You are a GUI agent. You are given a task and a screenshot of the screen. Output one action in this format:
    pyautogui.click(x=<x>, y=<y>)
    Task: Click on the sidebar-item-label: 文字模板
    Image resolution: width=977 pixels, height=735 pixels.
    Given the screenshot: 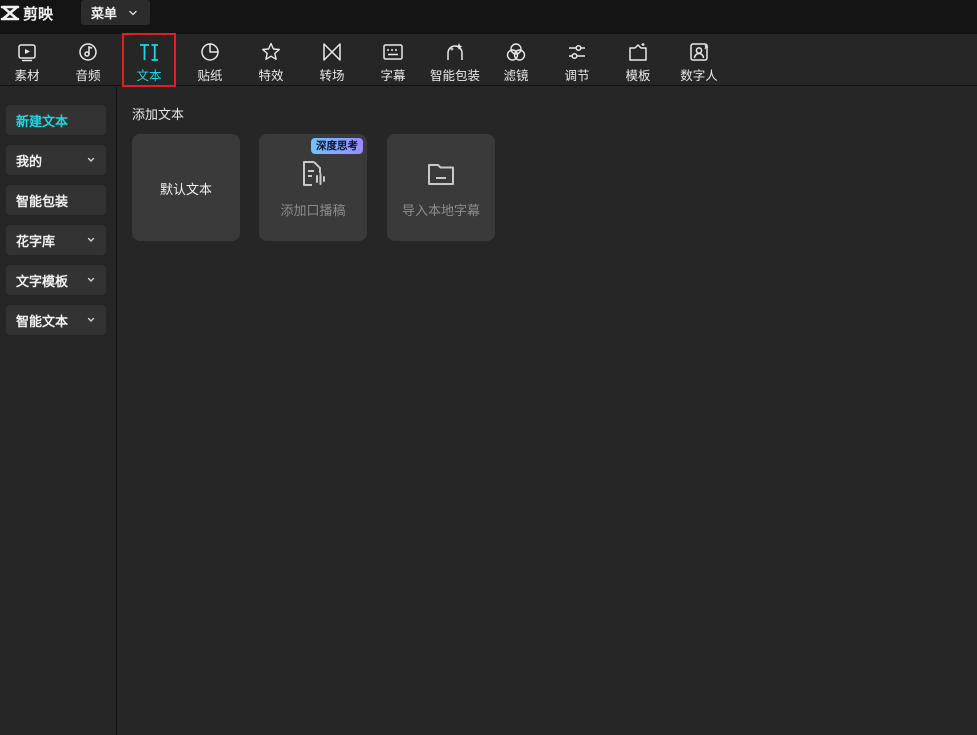 What is the action you would take?
    pyautogui.click(x=42, y=282)
    